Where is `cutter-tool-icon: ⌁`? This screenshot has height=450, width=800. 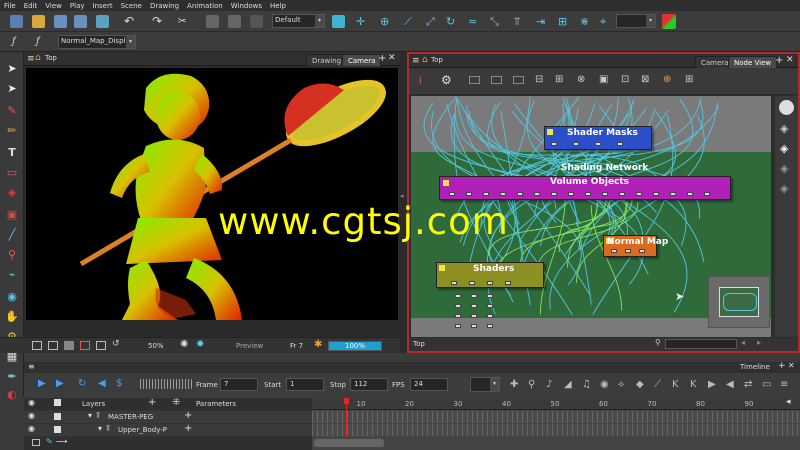
cutter-tool-icon: ⌁ is located at coordinates (12, 275).